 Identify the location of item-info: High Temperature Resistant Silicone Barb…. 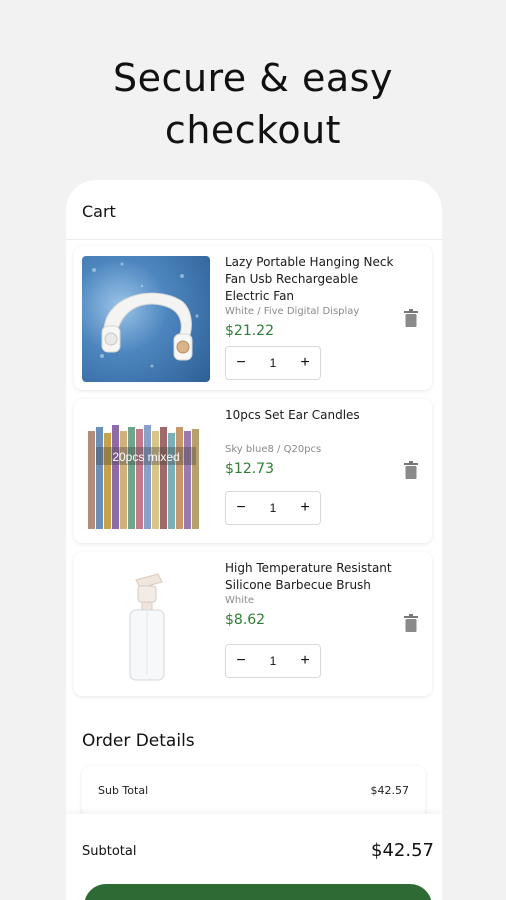
(315, 594).